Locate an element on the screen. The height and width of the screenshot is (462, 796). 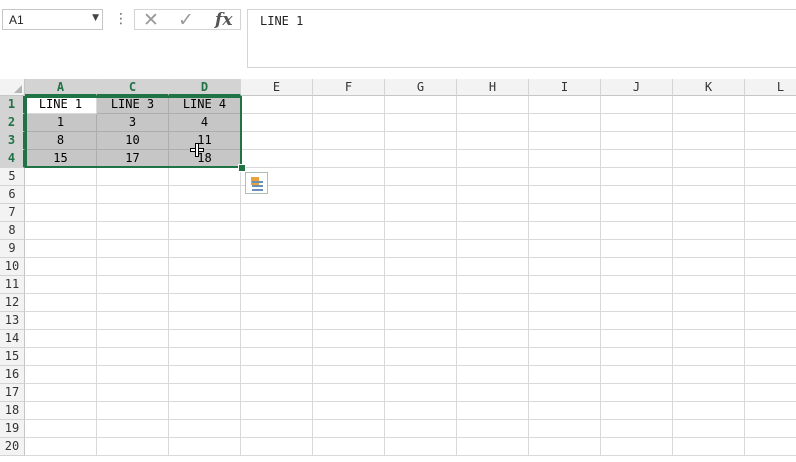
cell-g8 is located at coordinates (421, 231).